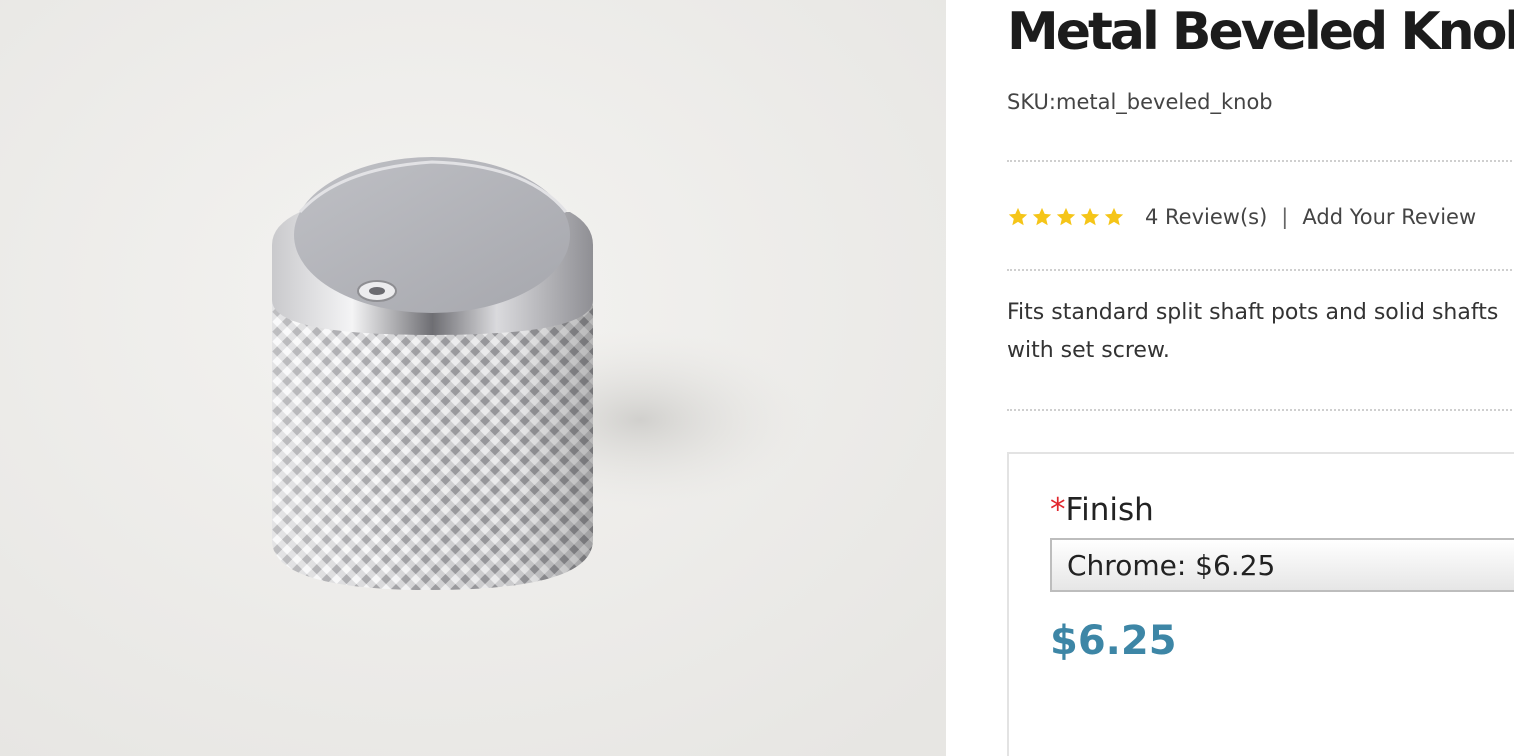 The width and height of the screenshot is (1514, 756). What do you see at coordinates (1206, 217) in the screenshot?
I see `reviews-count-link: 4 Review(s)` at bounding box center [1206, 217].